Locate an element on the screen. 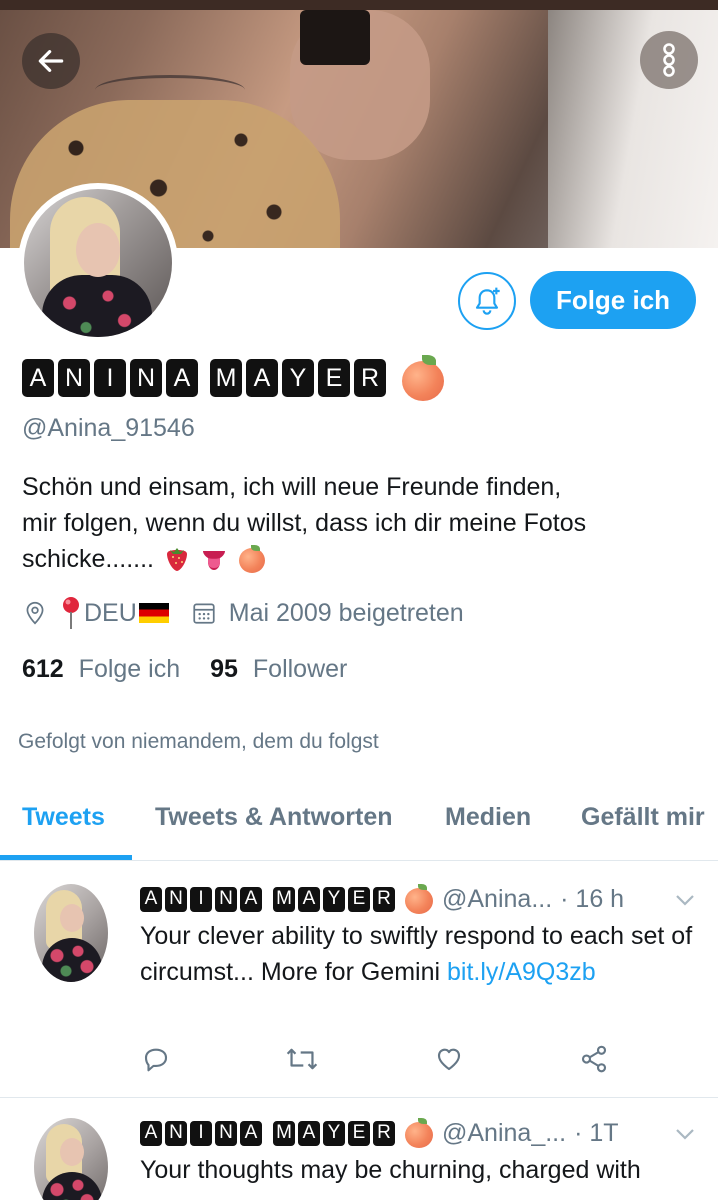 The width and height of the screenshot is (718, 1200). follow-counts: 612 Folge ich 95 Follower is located at coordinates (199, 669).